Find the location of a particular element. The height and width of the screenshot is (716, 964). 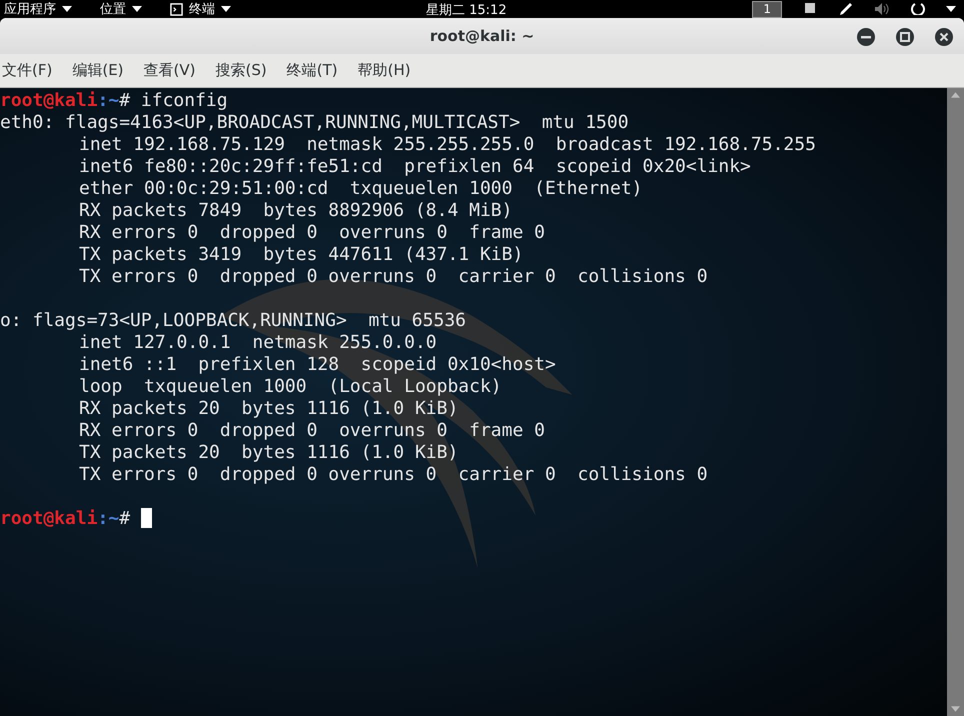

menu-item: 查看(V) is located at coordinates (173, 70).